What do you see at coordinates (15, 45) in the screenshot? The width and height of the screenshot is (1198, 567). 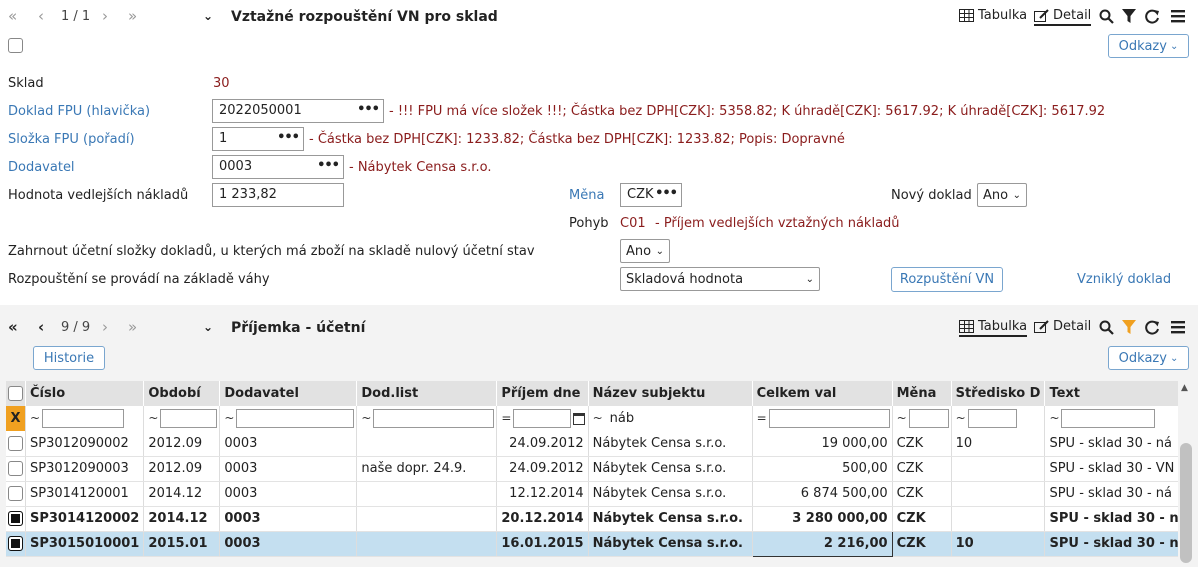 I see `record-checkbox` at bounding box center [15, 45].